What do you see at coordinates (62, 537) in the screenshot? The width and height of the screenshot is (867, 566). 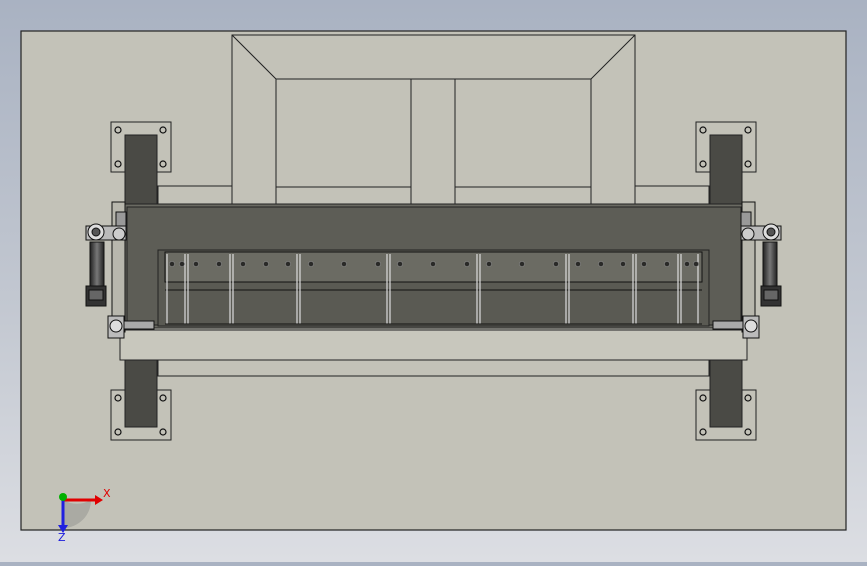 I see `z-axis-label: Z` at bounding box center [62, 537].